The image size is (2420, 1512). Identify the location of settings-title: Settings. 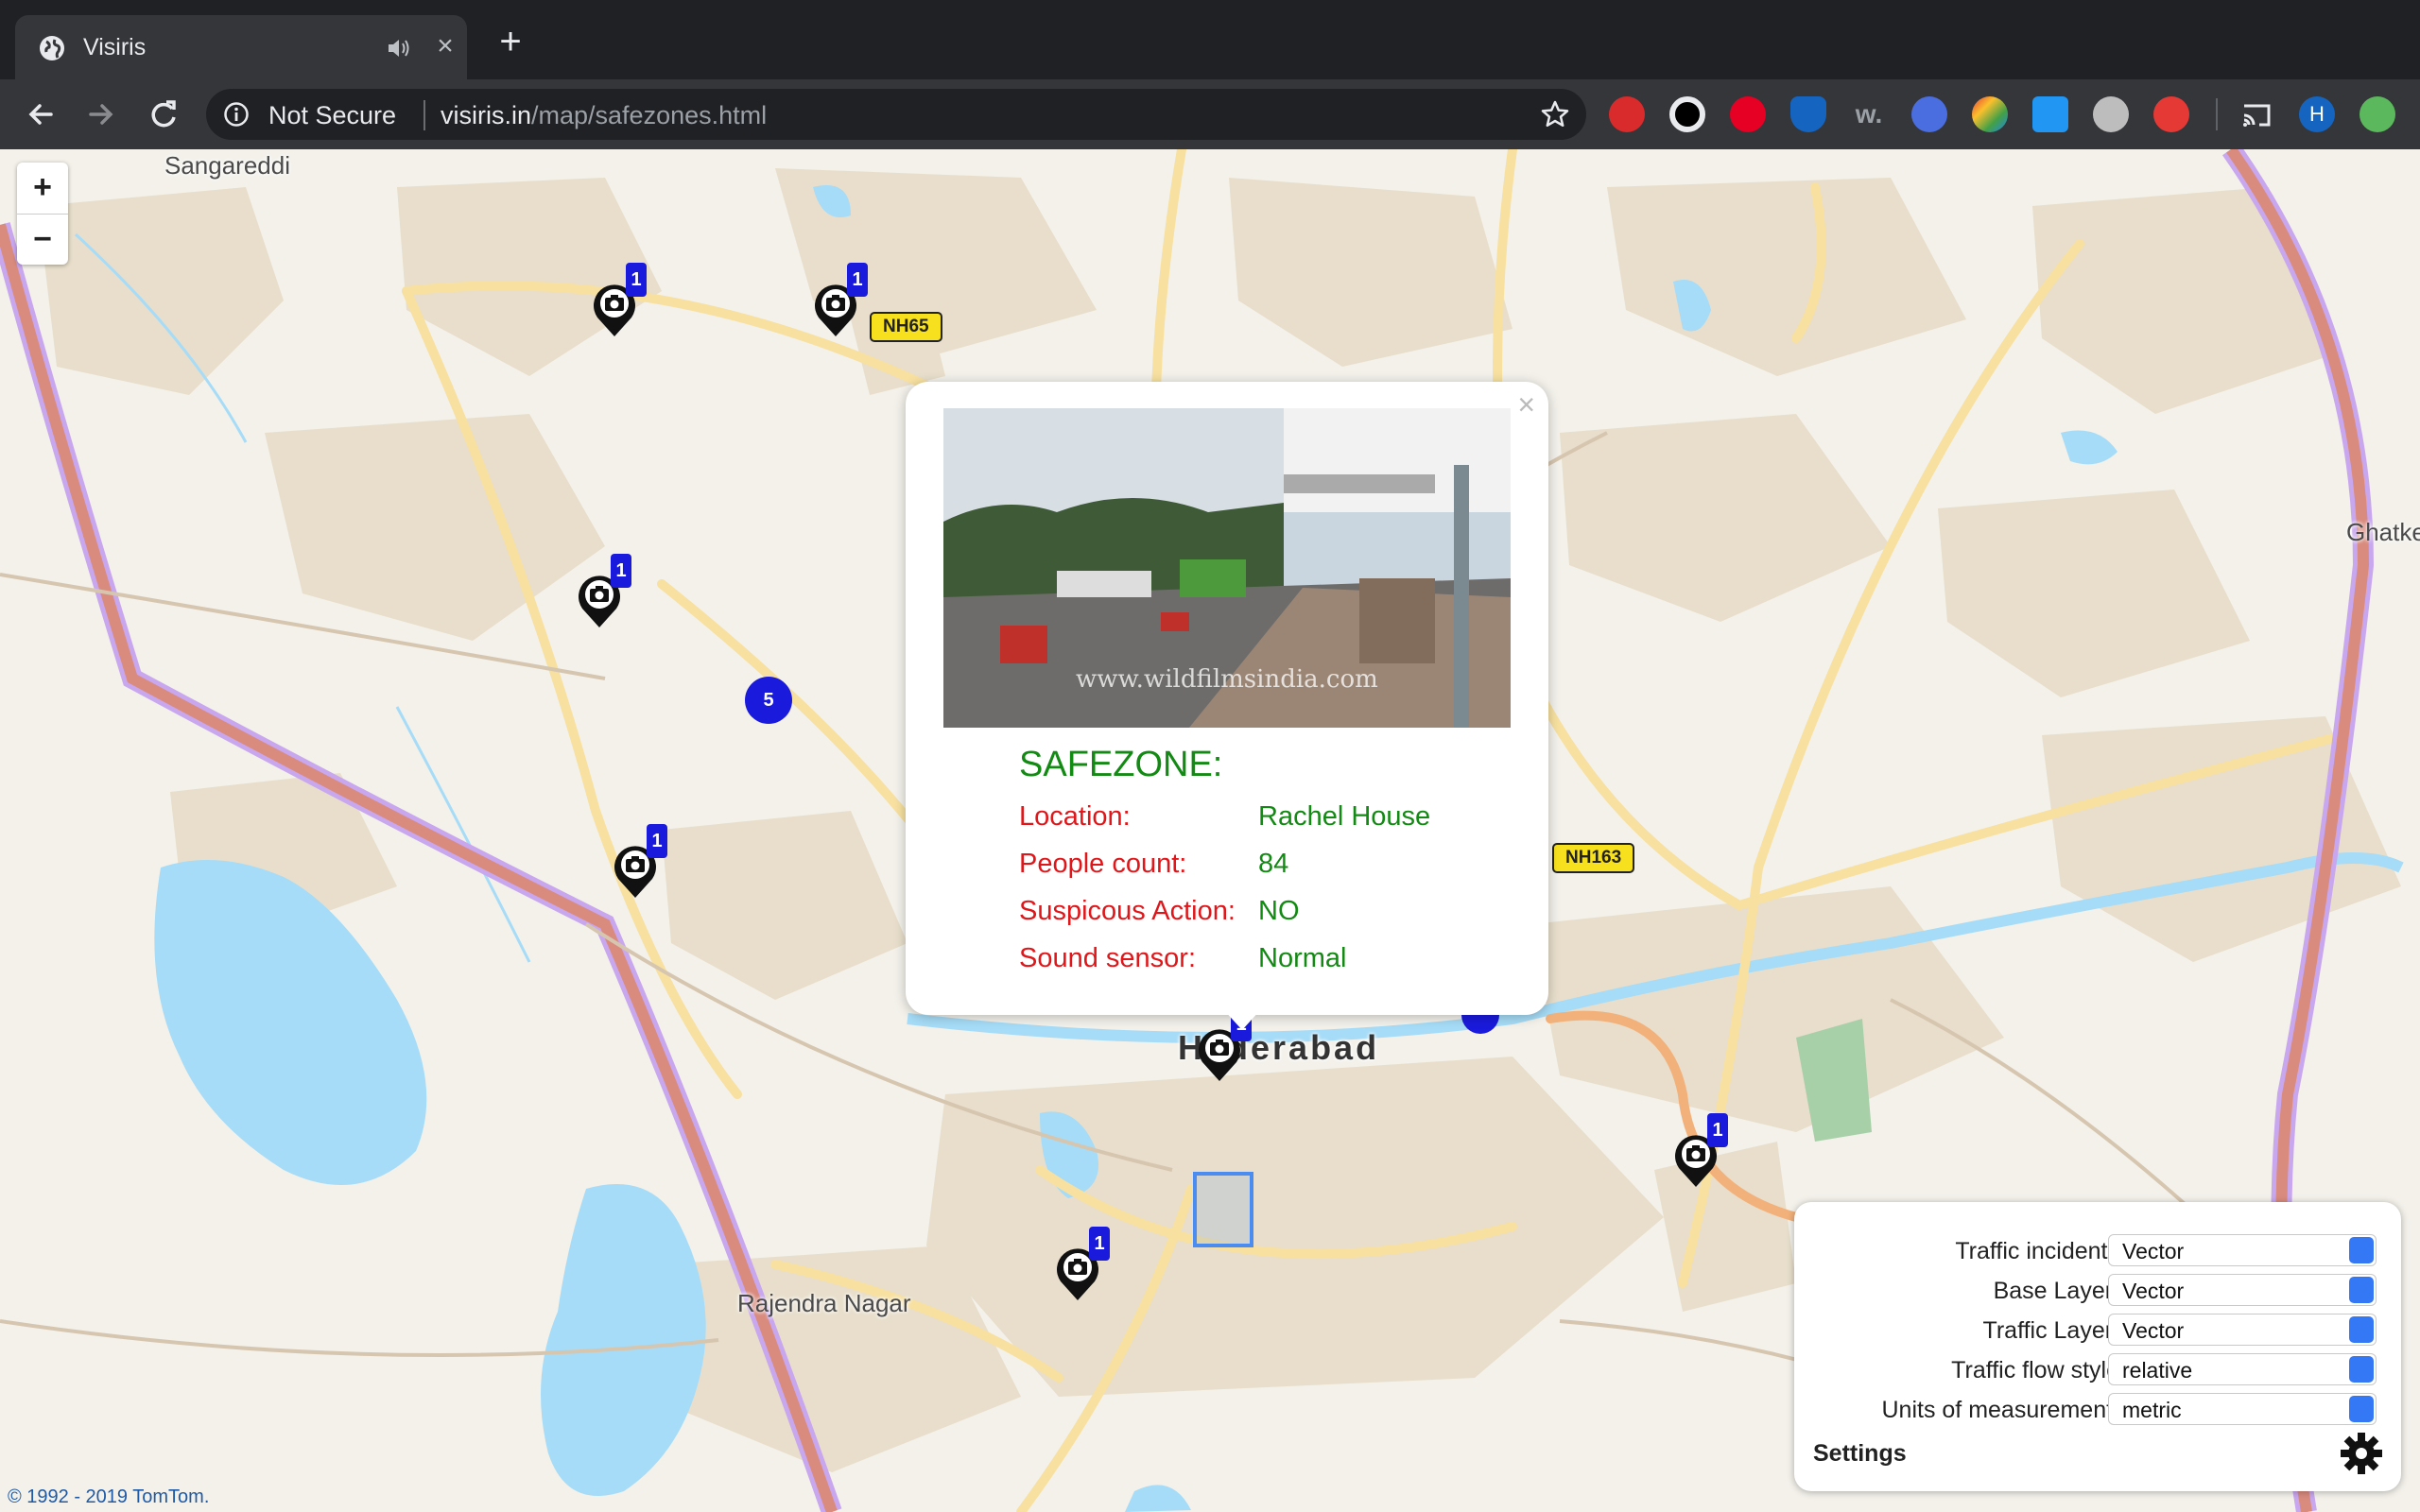
(1860, 1453).